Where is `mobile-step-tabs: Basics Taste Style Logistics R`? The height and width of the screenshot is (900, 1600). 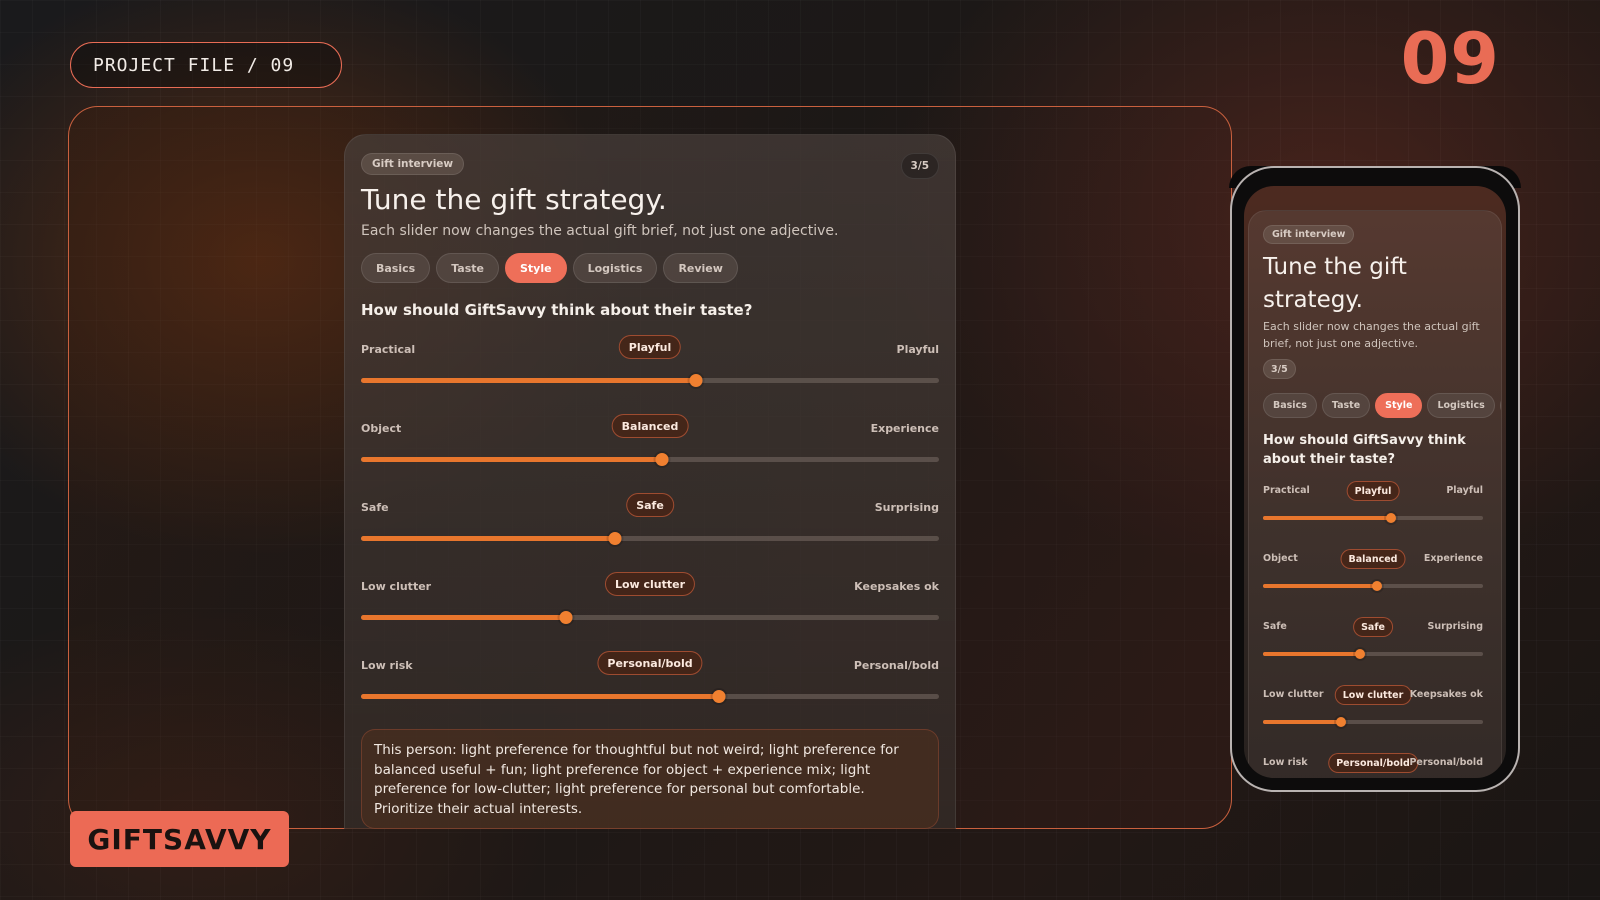
mobile-step-tabs: Basics Taste Style Logistics R is located at coordinates (1382, 405).